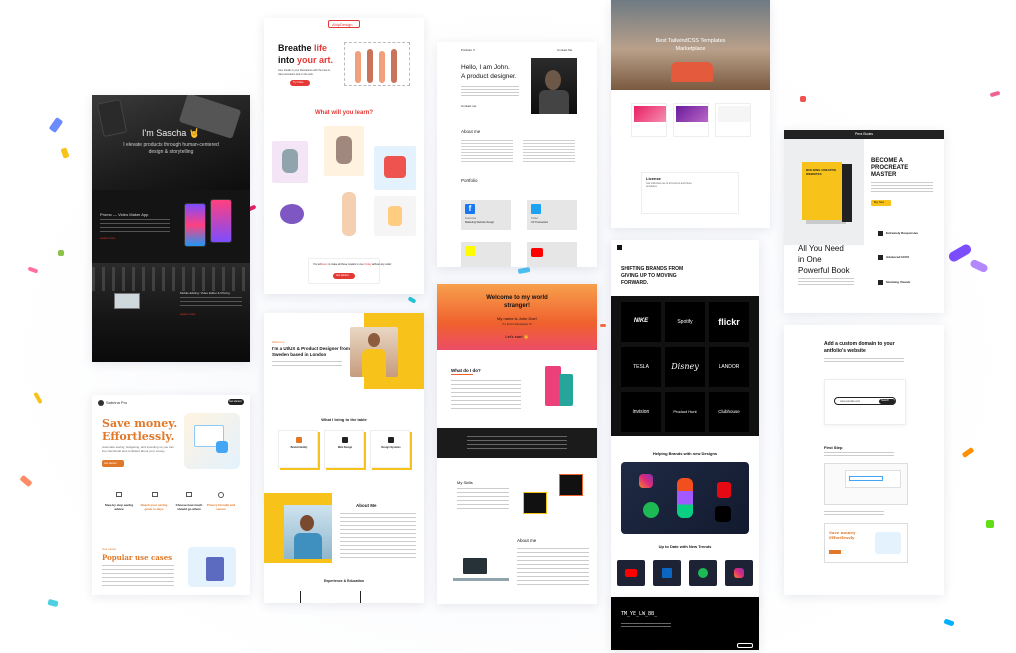  Describe the element at coordinates (486, 215) in the screenshot. I see `portfolio-item: f Facebook Marketing Website Design` at that location.